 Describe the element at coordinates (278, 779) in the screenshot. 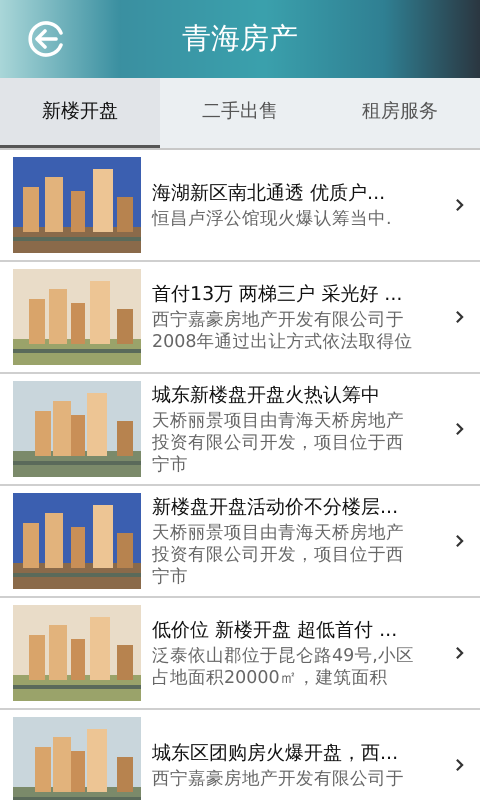

I see `listing-description: 西宁嘉豪房地产开发有限公司于` at that location.